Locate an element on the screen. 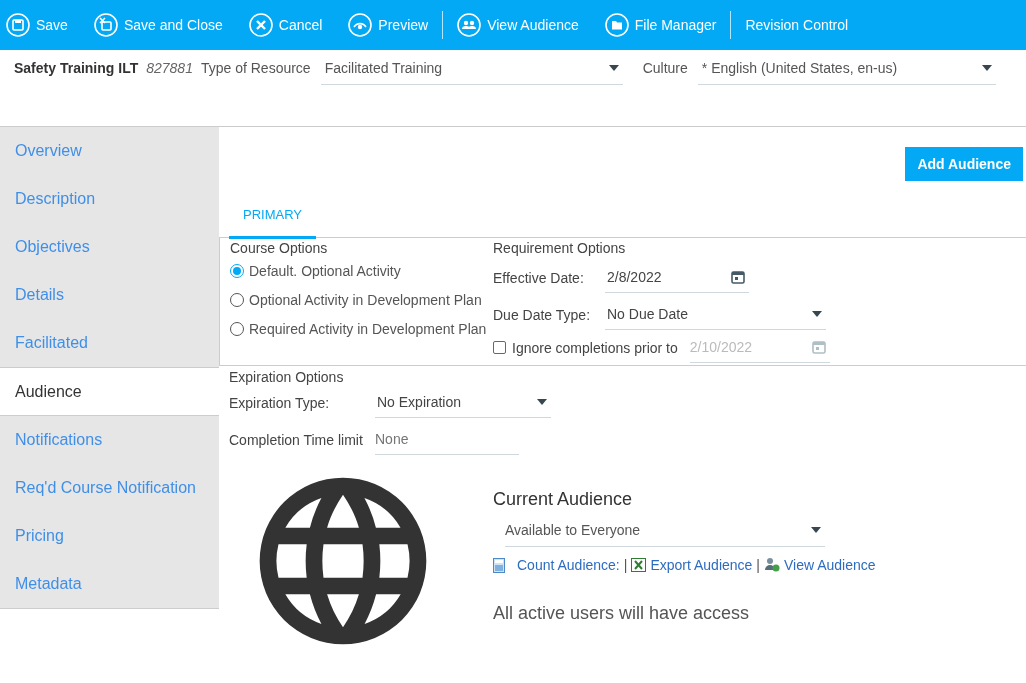  sidebar-item: Facilitated is located at coordinates (109, 343).